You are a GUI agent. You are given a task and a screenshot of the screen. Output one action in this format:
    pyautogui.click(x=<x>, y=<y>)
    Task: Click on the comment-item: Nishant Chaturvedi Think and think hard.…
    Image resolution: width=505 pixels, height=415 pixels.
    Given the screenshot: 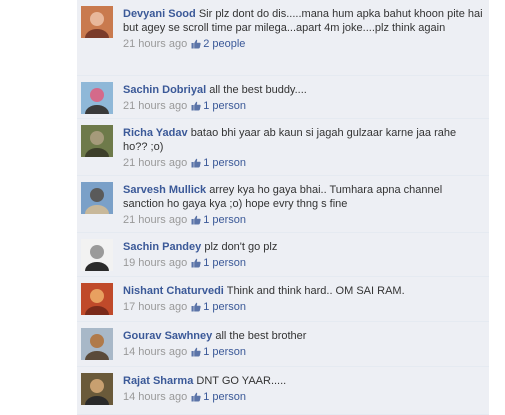 What is the action you would take?
    pyautogui.click(x=283, y=299)
    